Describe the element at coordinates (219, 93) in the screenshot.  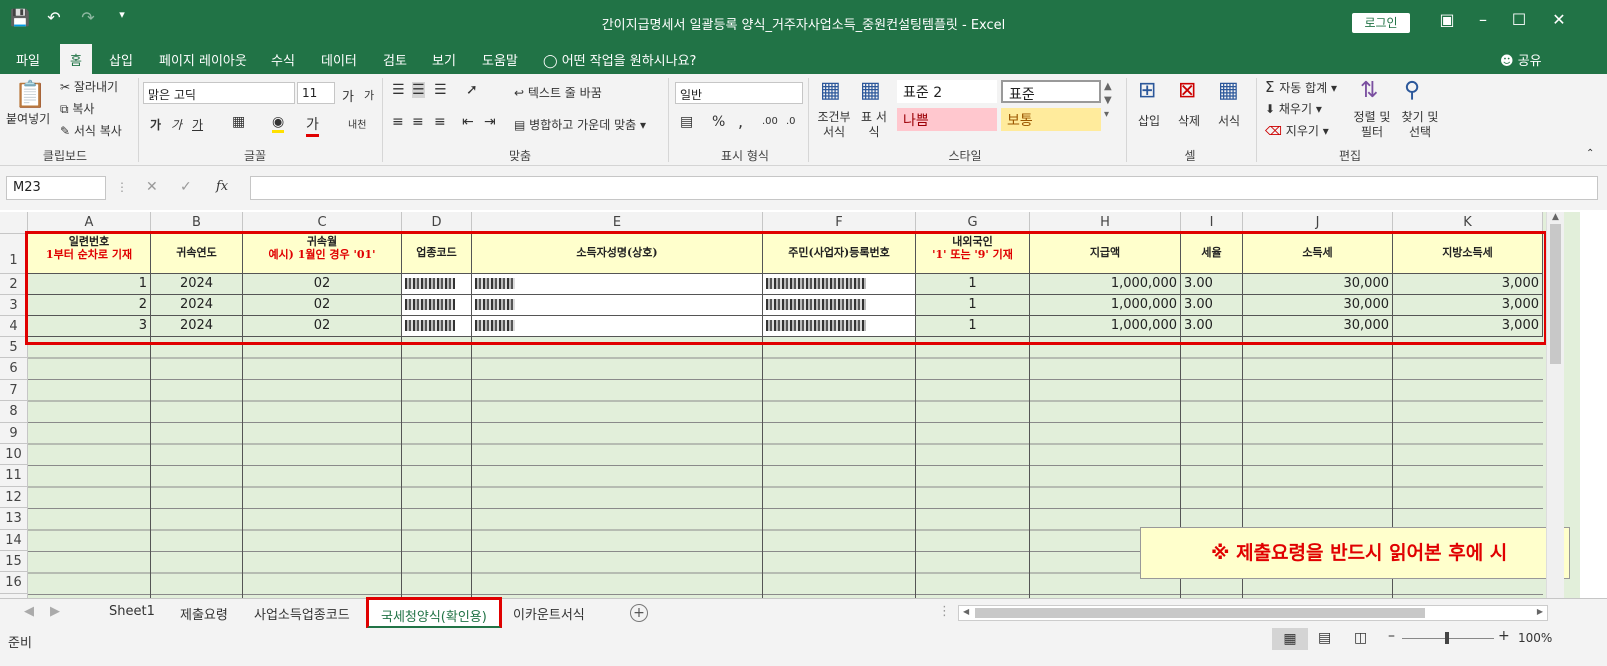
I see `font-name-dropdown: 맑은 고딕` at that location.